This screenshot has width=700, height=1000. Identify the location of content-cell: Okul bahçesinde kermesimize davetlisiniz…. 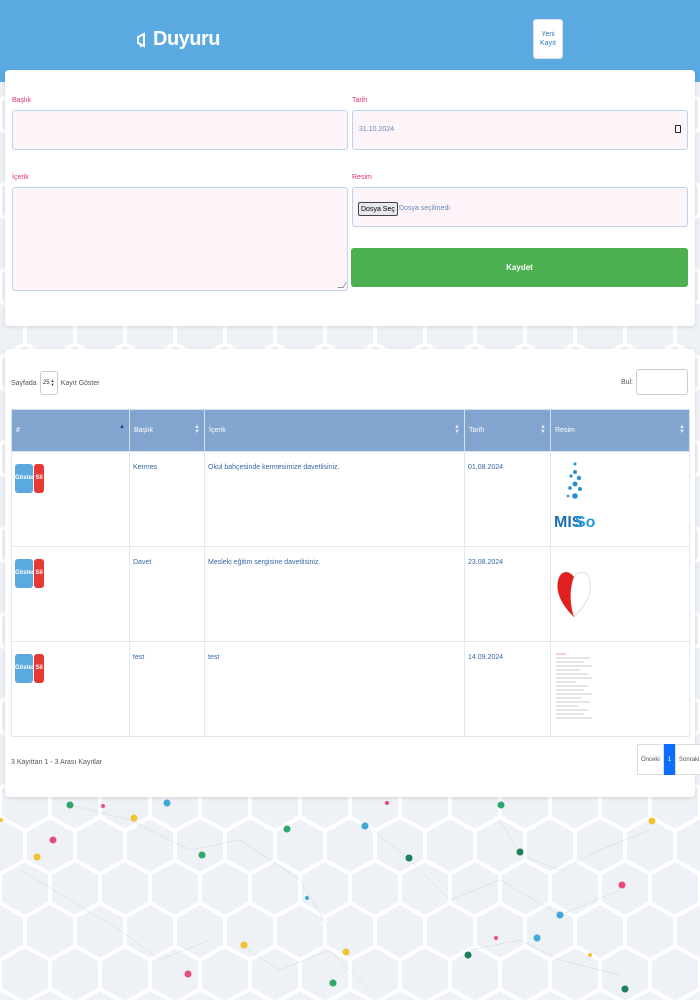
(334, 499).